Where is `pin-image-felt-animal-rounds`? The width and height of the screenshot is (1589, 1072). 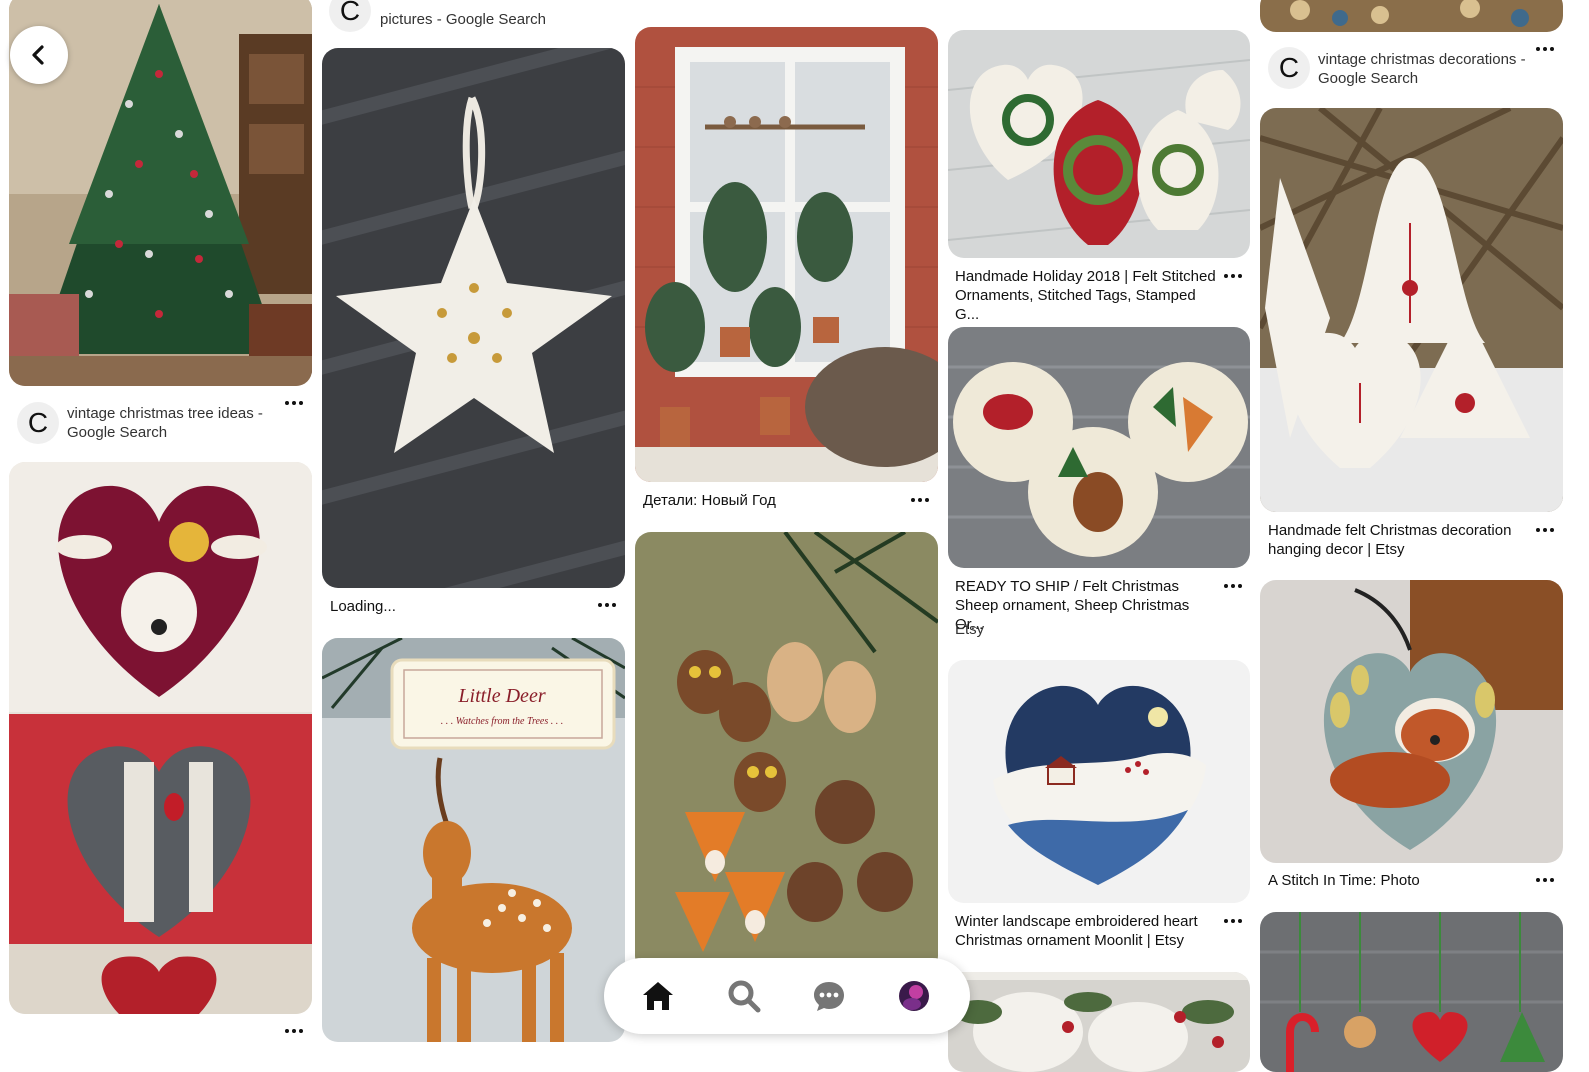 pin-image-felt-animal-rounds is located at coordinates (1099, 447).